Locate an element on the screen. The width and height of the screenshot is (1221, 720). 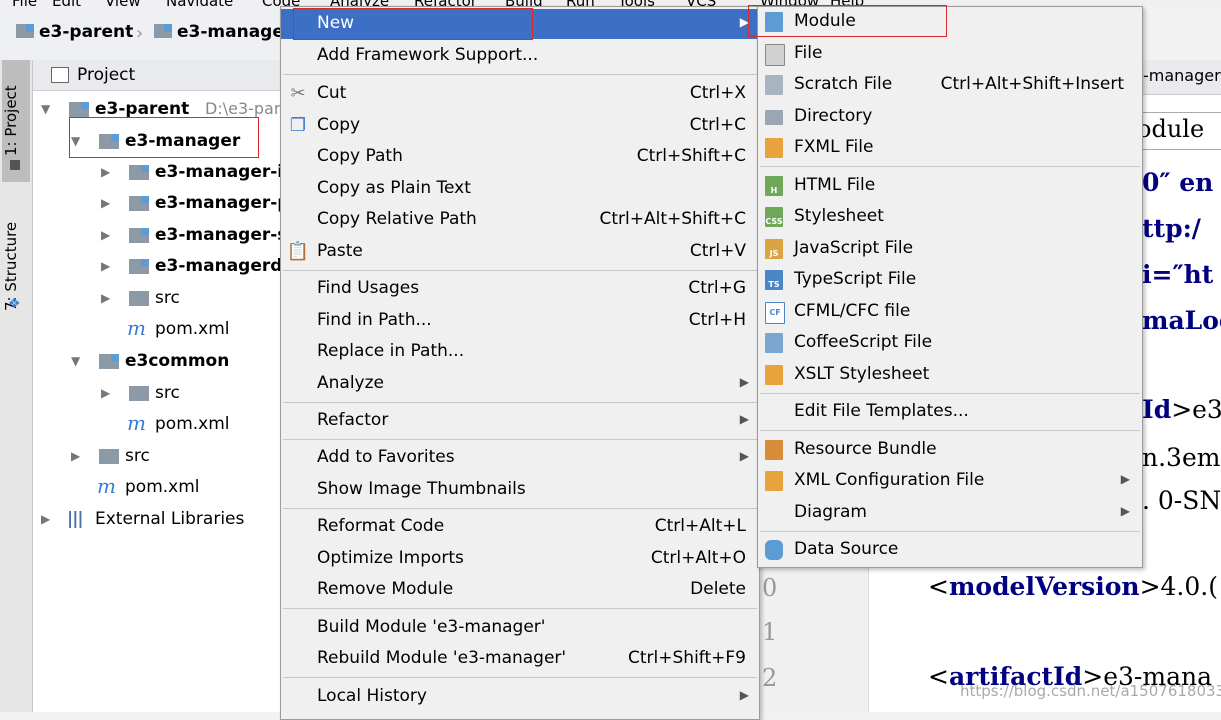
project-panel-header: Project is located at coordinates (158, 75).